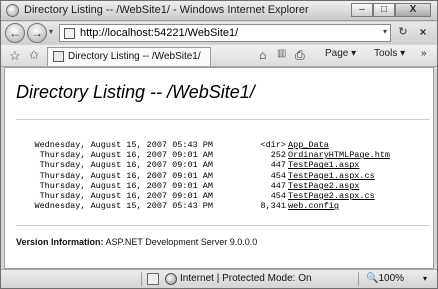 Image resolution: width=438 pixels, height=289 pixels. What do you see at coordinates (15, 33) in the screenshot?
I see `back-button: ←` at bounding box center [15, 33].